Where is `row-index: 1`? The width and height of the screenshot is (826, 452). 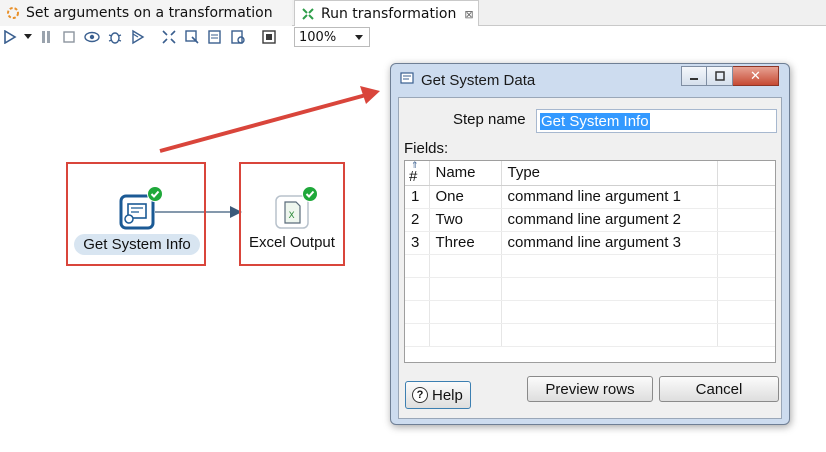 row-index: 1 is located at coordinates (417, 197).